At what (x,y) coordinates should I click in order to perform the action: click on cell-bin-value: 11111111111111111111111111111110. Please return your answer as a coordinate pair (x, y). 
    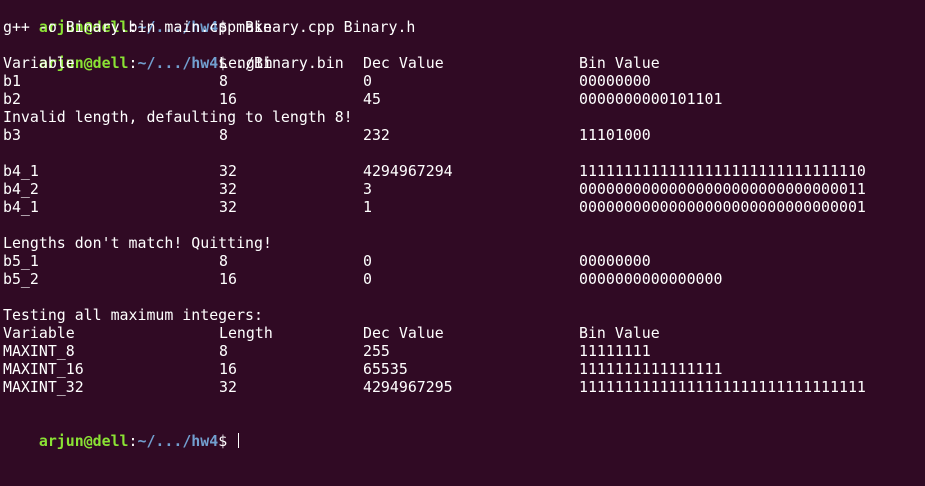
    Looking at the image, I should click on (722, 171).